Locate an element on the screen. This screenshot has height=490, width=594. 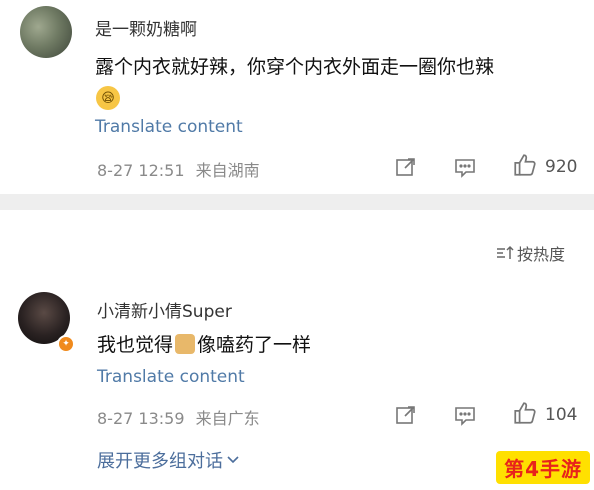
comment-text: 我也觉得 像嗑药了一样 is located at coordinates (204, 343).